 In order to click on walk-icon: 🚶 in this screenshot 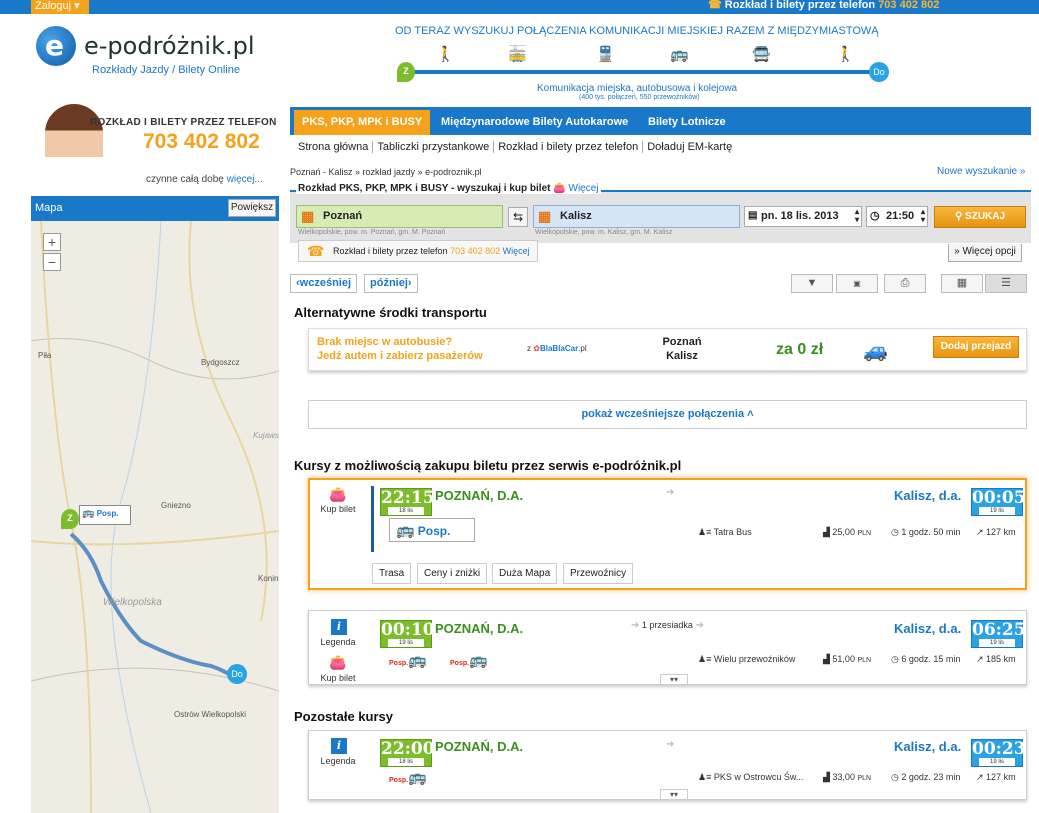, I will do `click(445, 54)`.